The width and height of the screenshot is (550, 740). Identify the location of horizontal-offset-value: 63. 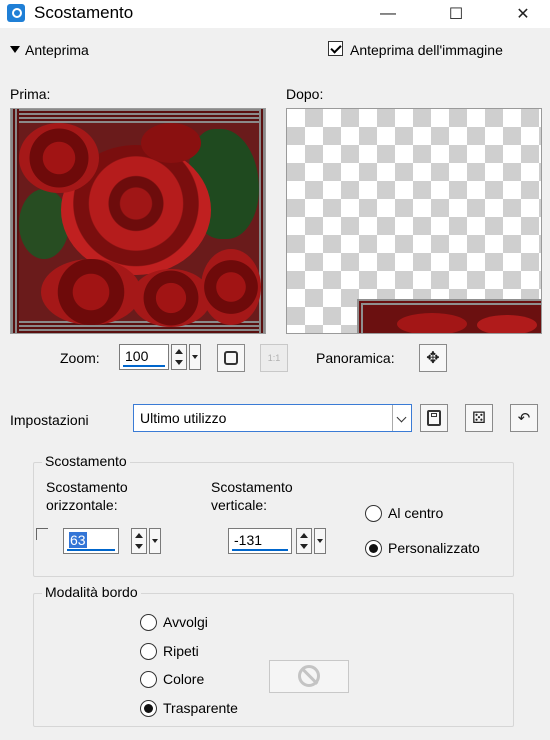
(78, 540).